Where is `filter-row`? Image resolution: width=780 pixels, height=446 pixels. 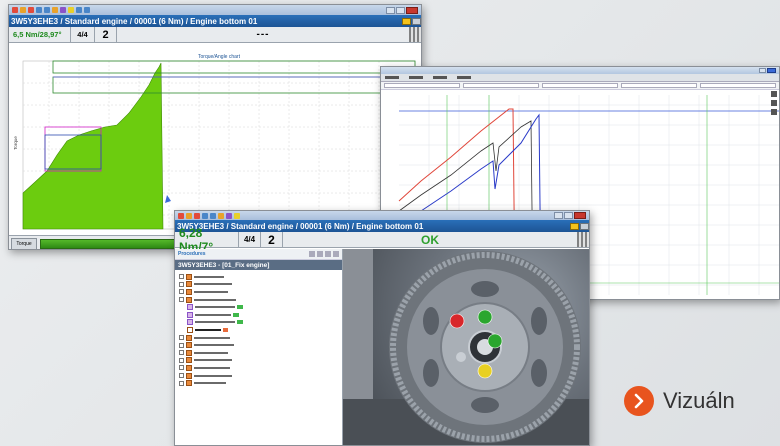
filter-row is located at coordinates (580, 86).